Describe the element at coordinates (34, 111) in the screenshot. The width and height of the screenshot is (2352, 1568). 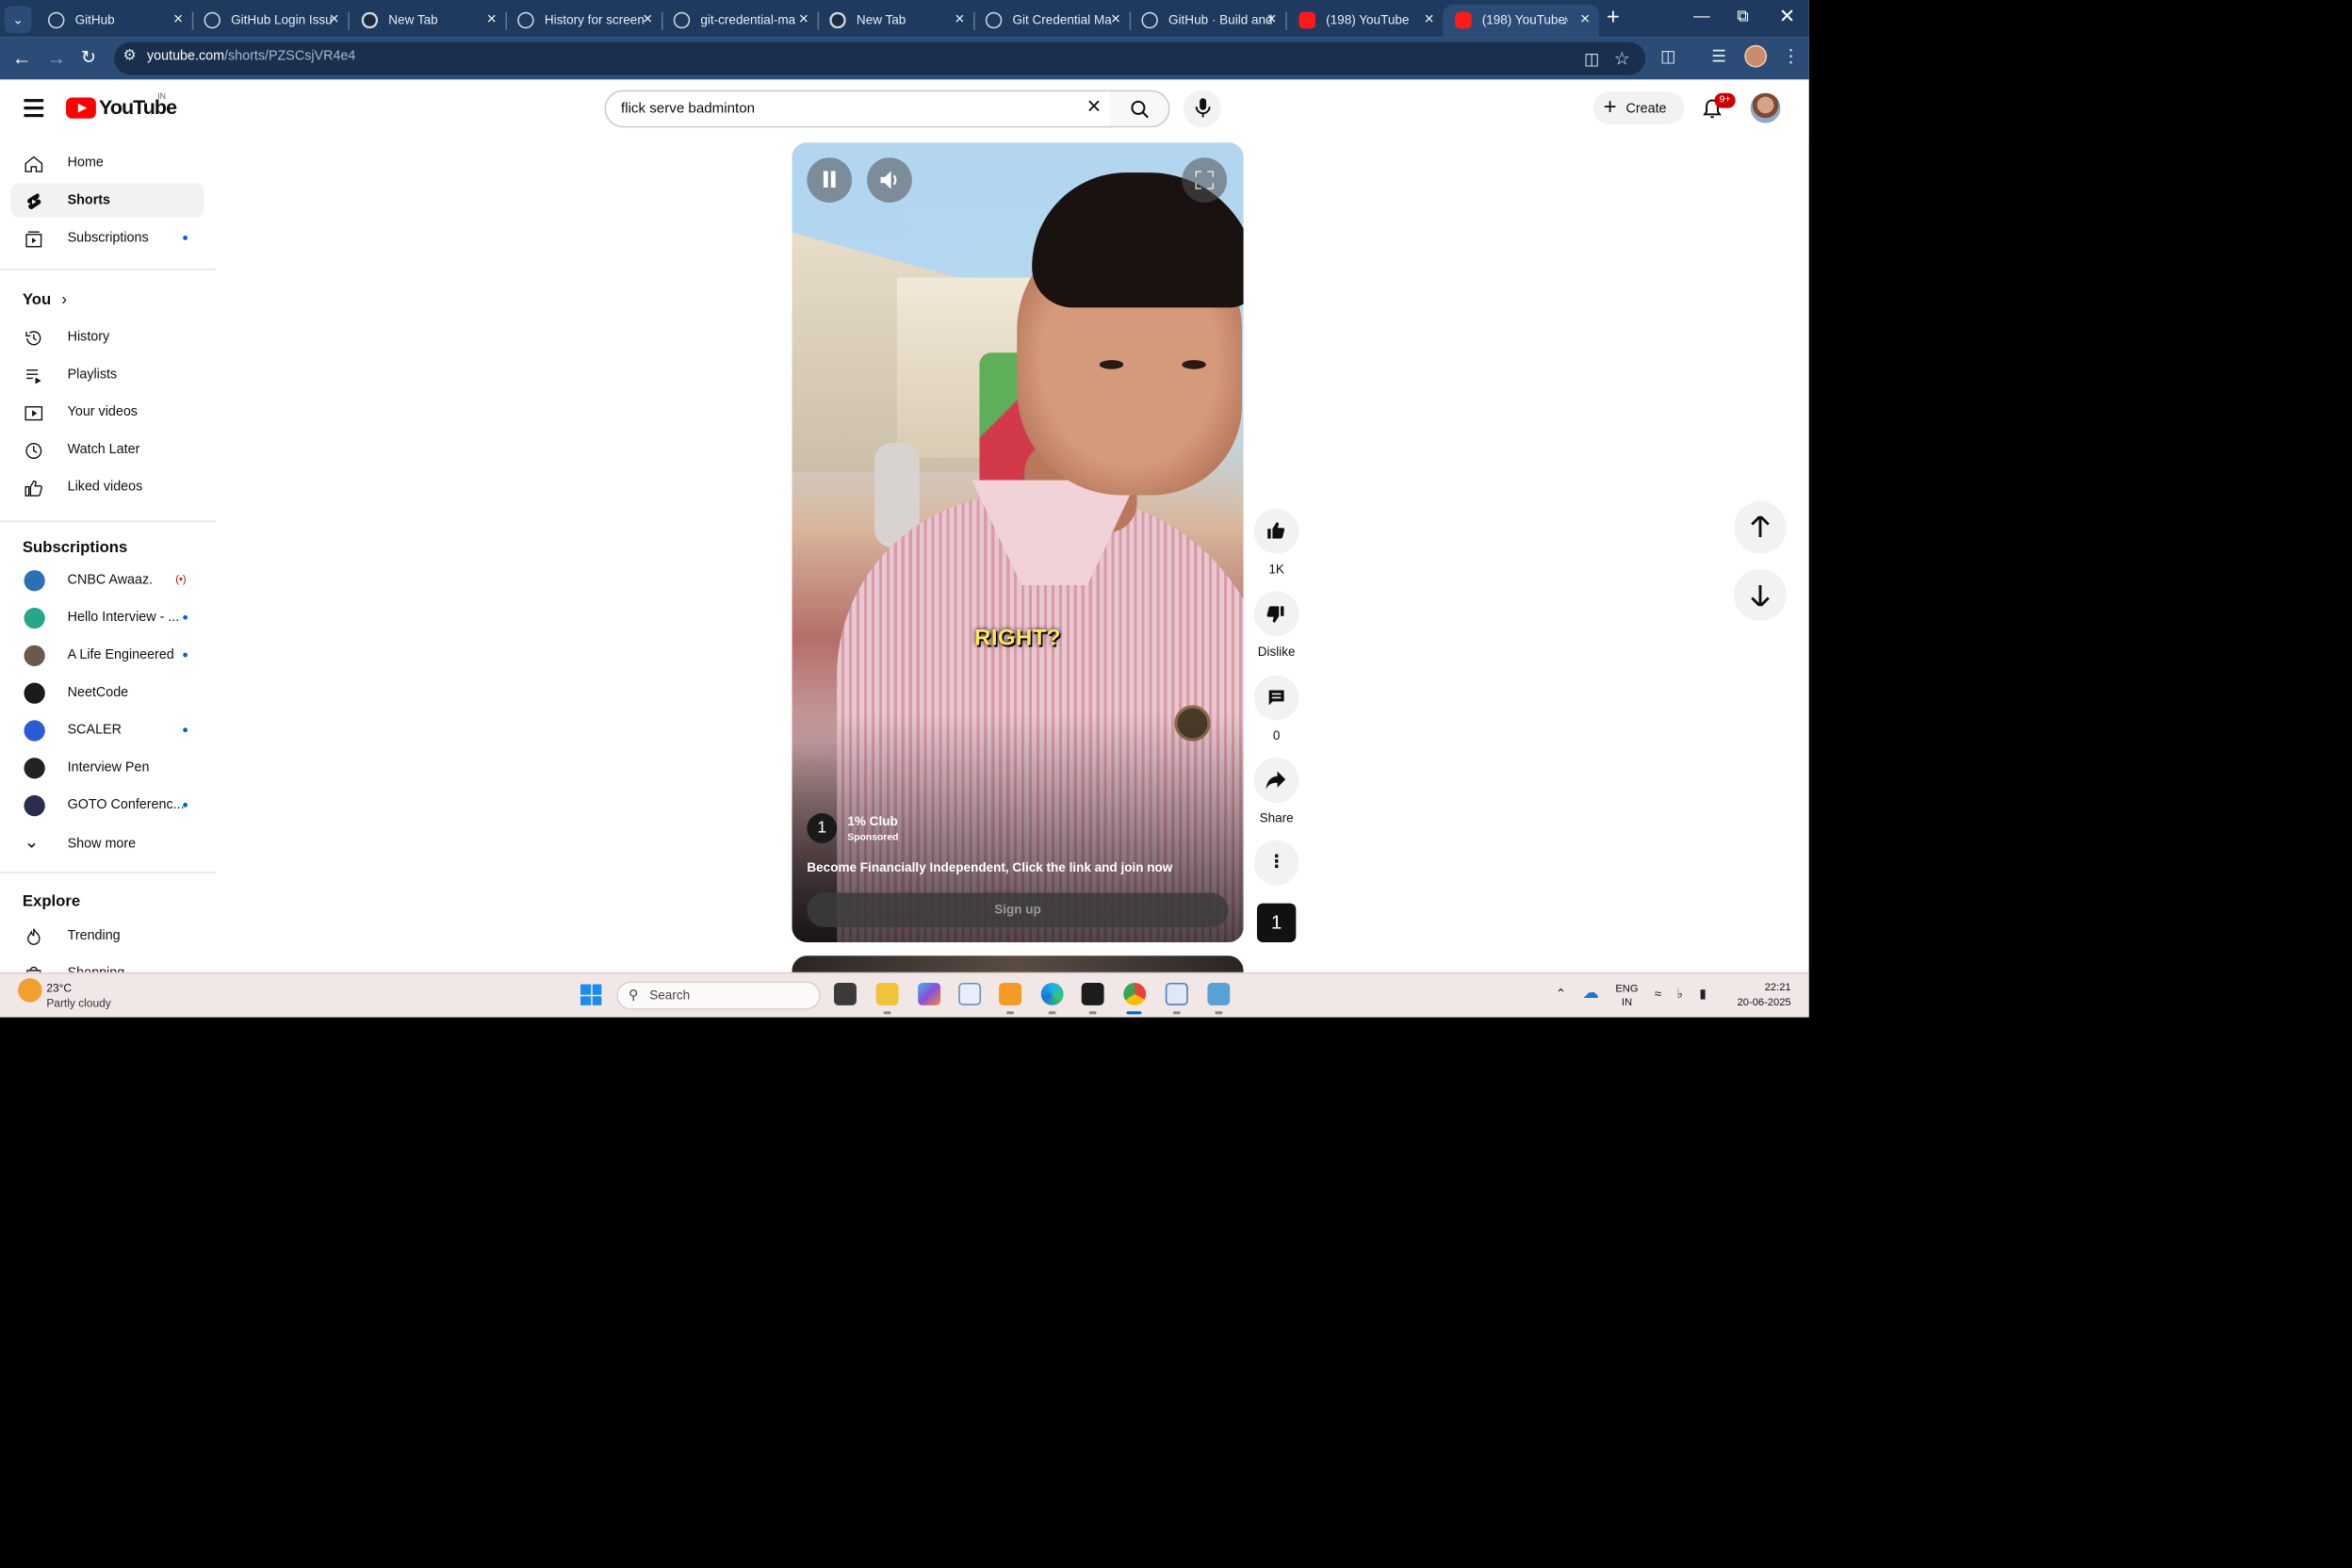
I see `guide-menu-icon` at that location.